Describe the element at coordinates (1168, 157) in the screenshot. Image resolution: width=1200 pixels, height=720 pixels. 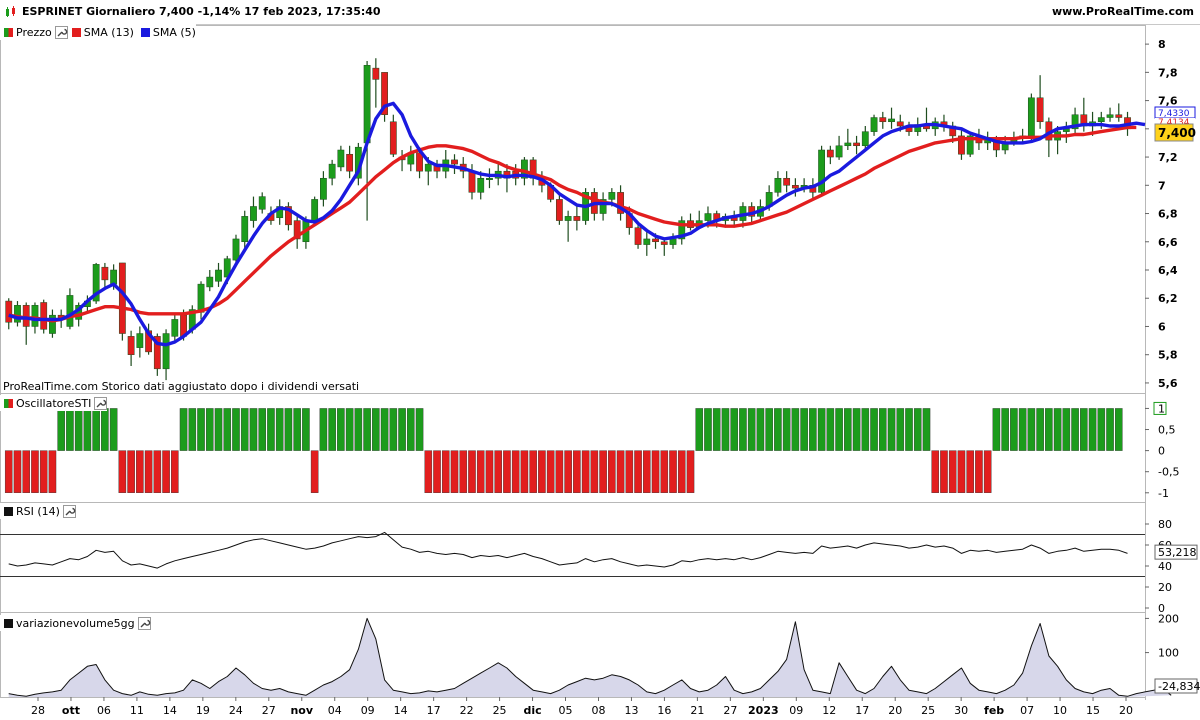
I see `price-tick-label: 7,2` at that location.